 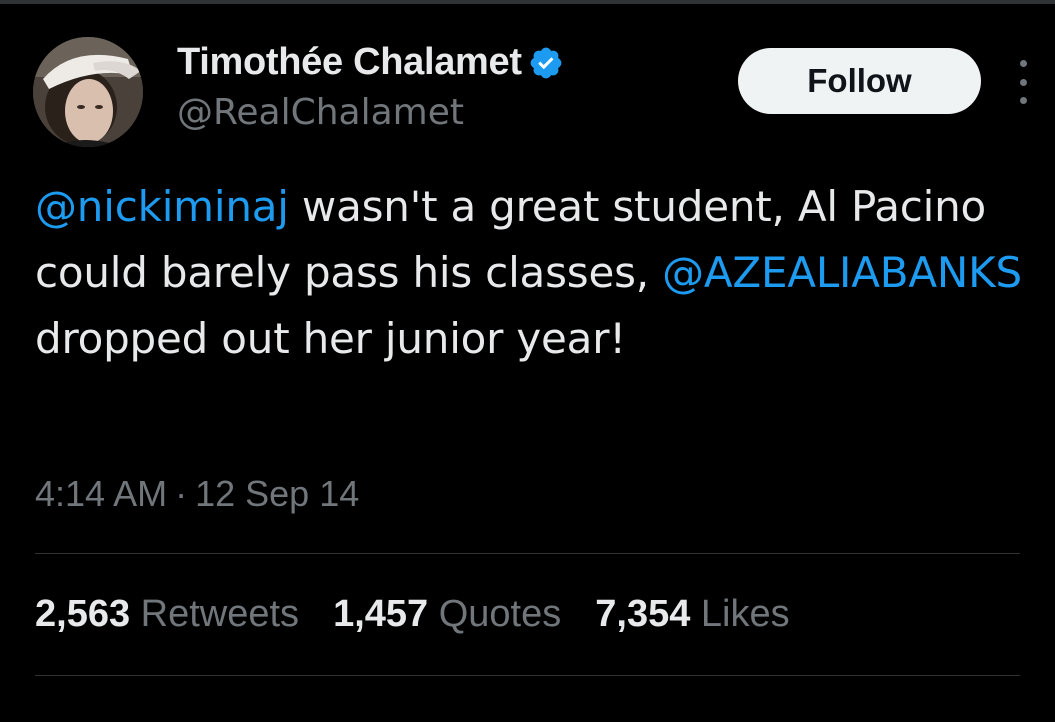 I want to click on likes-label: Likes, so click(x=745, y=614).